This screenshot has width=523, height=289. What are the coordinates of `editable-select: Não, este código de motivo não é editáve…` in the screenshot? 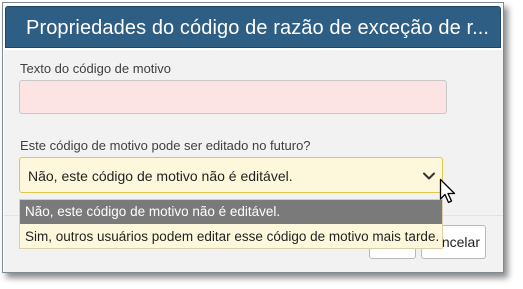 It's located at (231, 175).